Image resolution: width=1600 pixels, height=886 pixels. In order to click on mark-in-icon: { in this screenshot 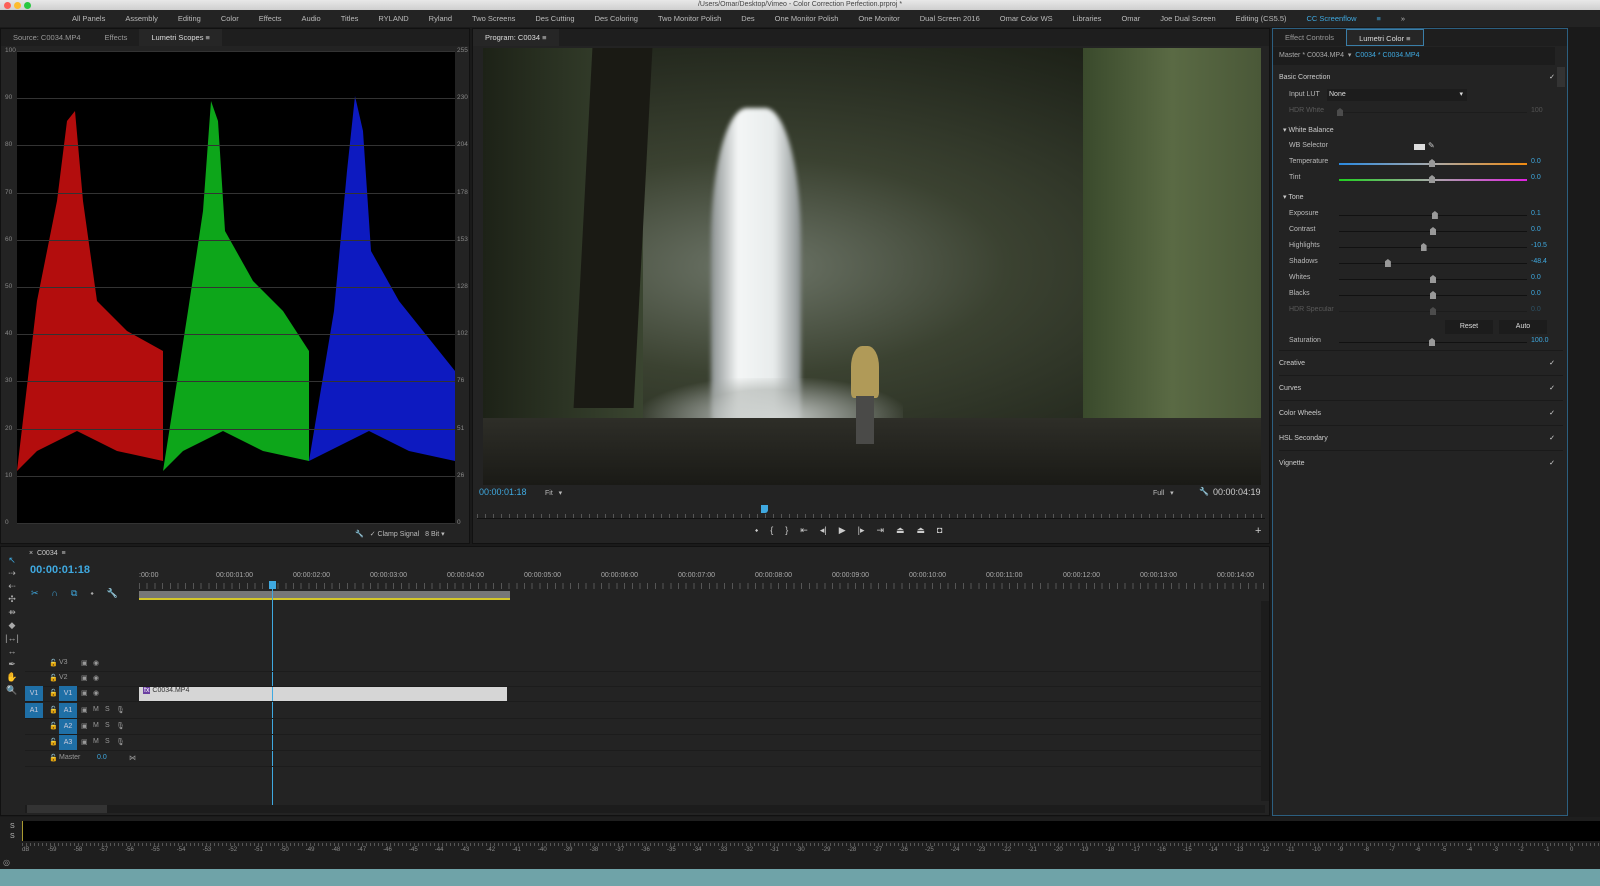, I will do `click(771, 530)`.